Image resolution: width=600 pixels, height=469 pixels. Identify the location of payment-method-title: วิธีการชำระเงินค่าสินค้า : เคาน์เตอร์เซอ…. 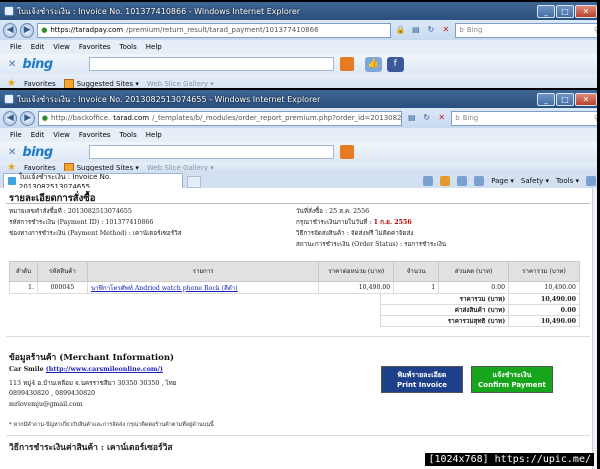
(91, 448).